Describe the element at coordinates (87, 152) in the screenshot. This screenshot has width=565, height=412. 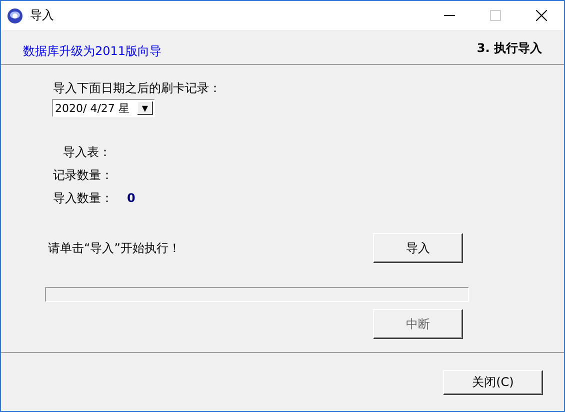
I see `info-label: 导入表：` at that location.